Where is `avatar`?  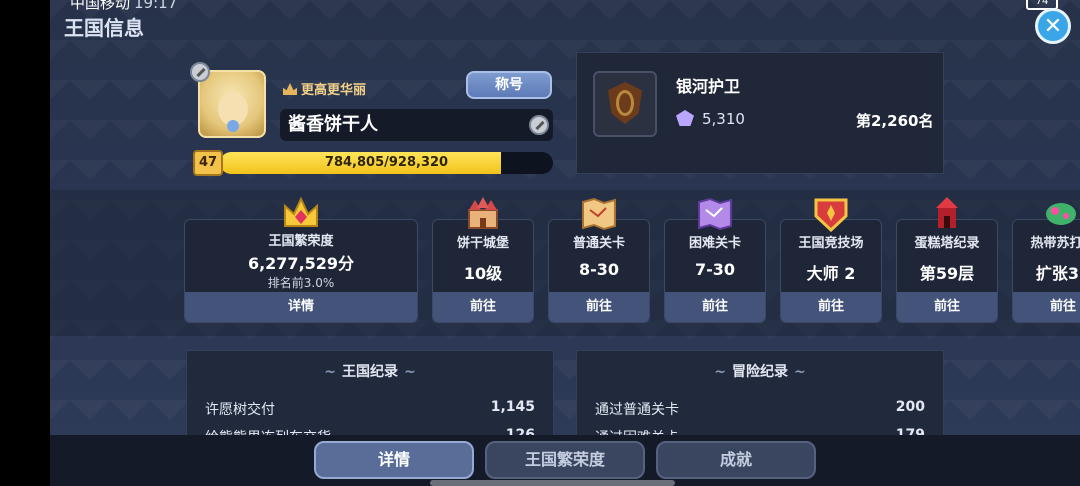 avatar is located at coordinates (232, 104).